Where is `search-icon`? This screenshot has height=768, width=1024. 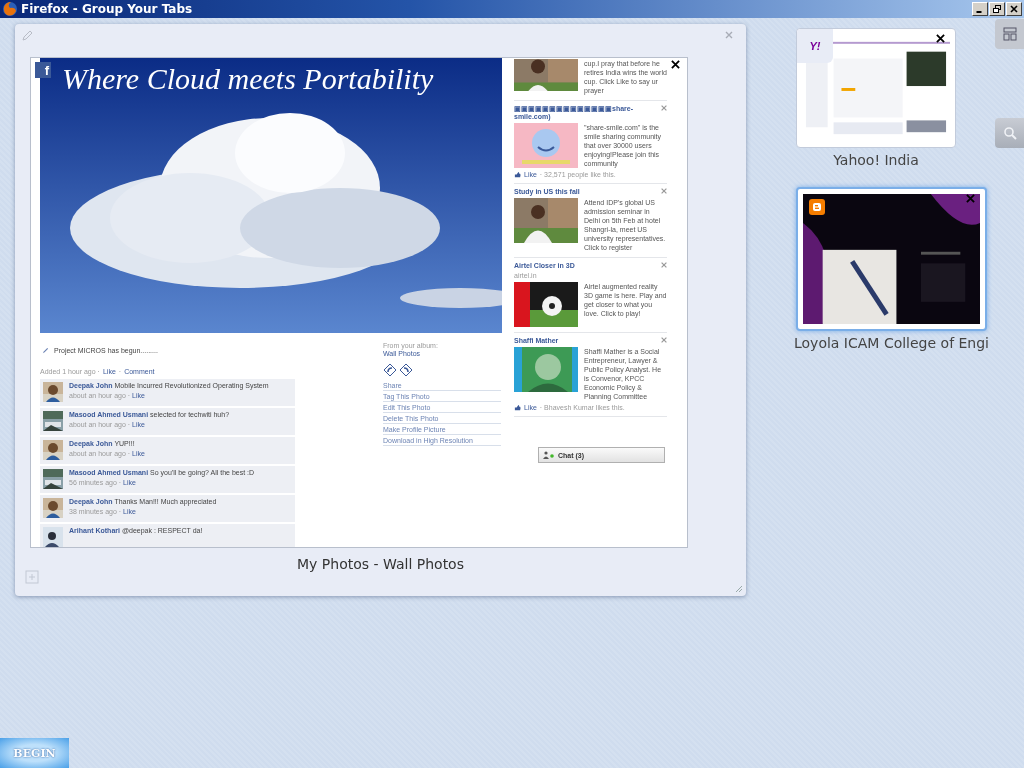
search-icon is located at coordinates (1010, 133).